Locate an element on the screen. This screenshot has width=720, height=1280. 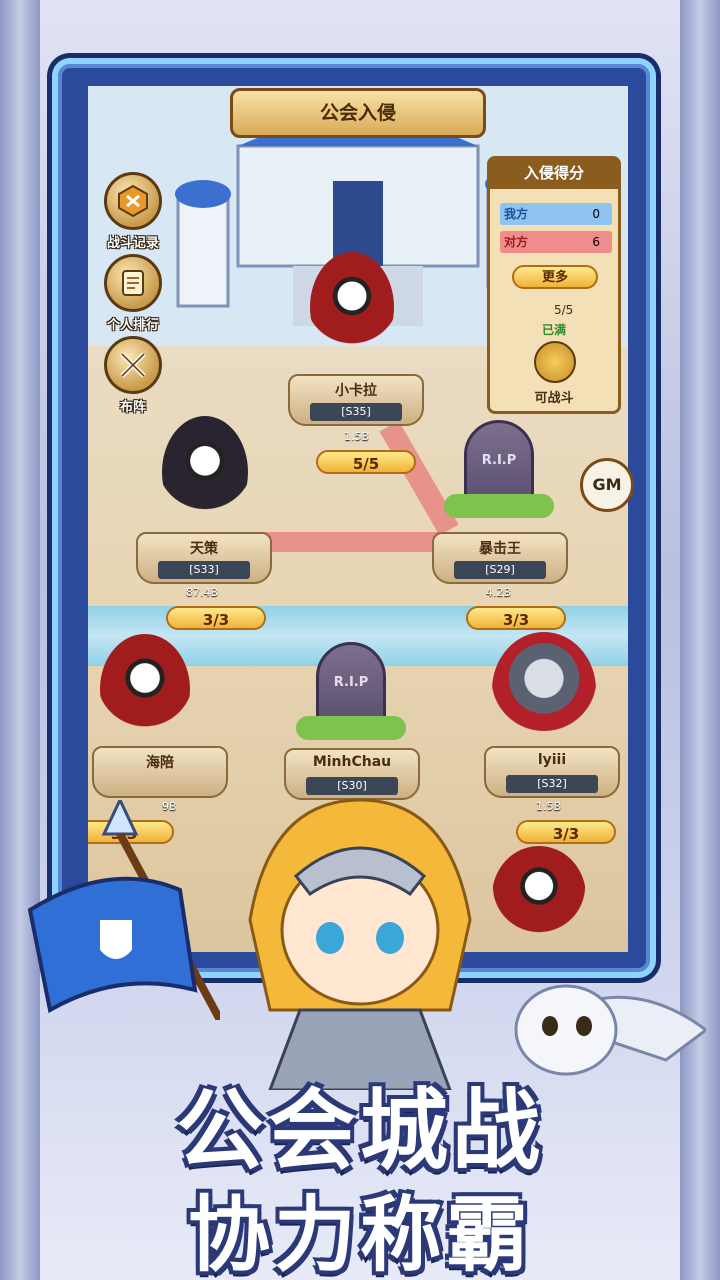
node-name: 海陪 is located at coordinates (160, 763).